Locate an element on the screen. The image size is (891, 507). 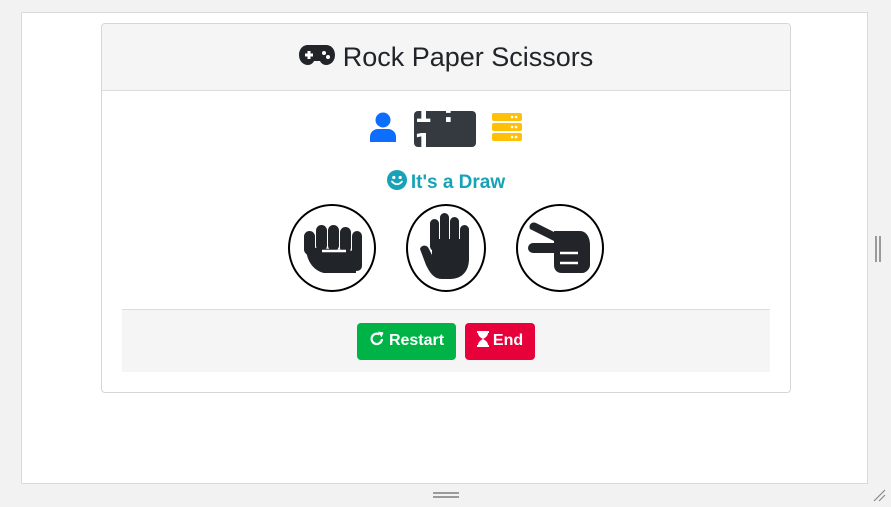
hourglass-icon is located at coordinates (482, 341).